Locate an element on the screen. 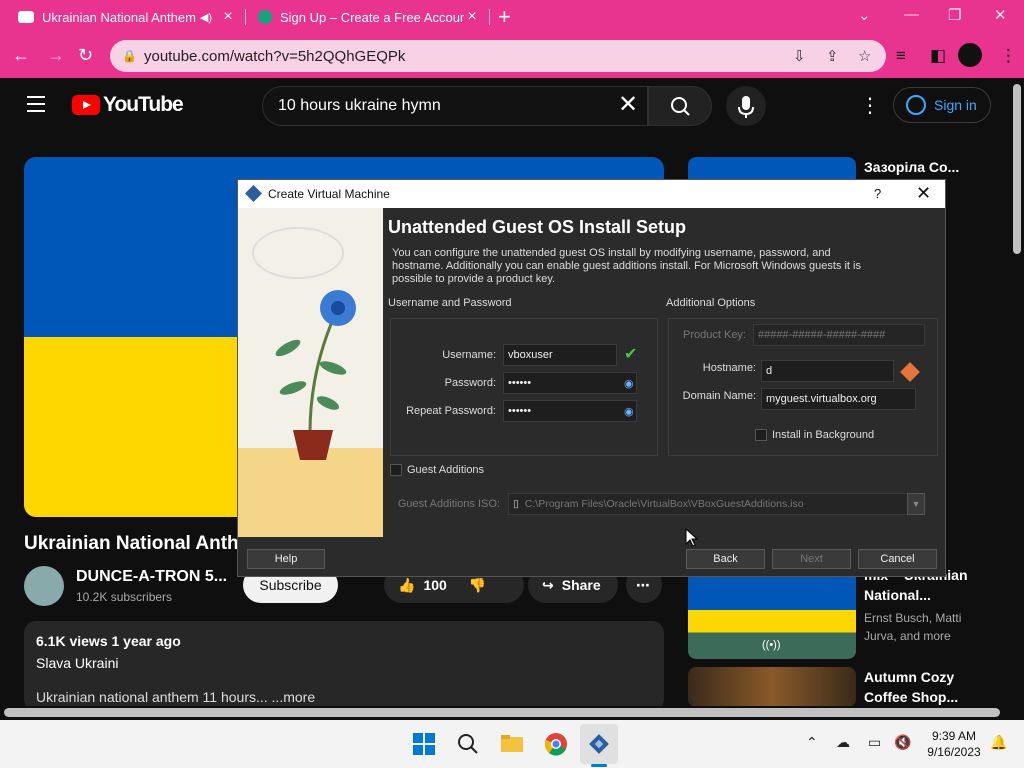 The image size is (1024, 768). notifications-bell-icon: 🔔 is located at coordinates (998, 742).